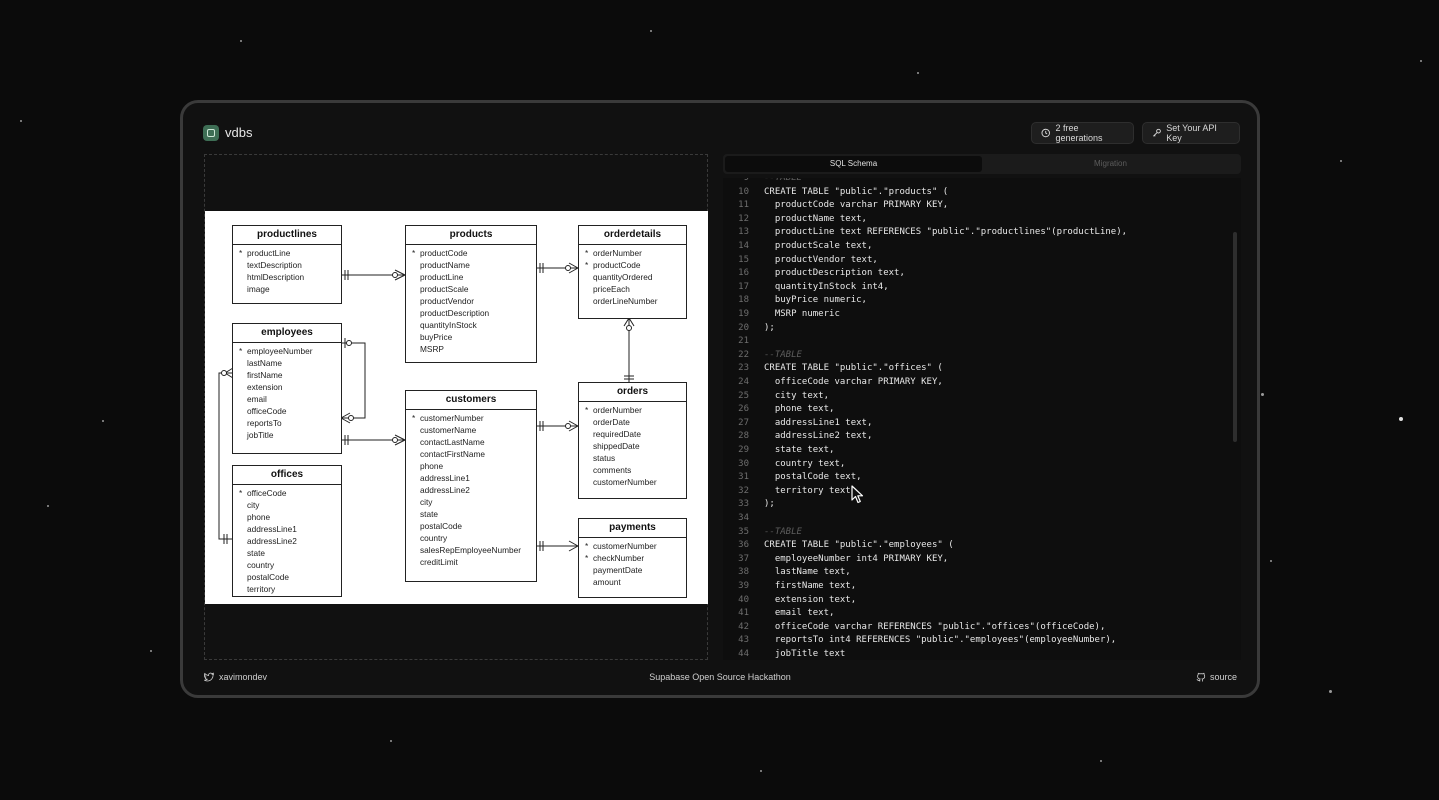 This screenshot has height=800, width=1439. I want to click on code-text: email text,, so click(799, 613).